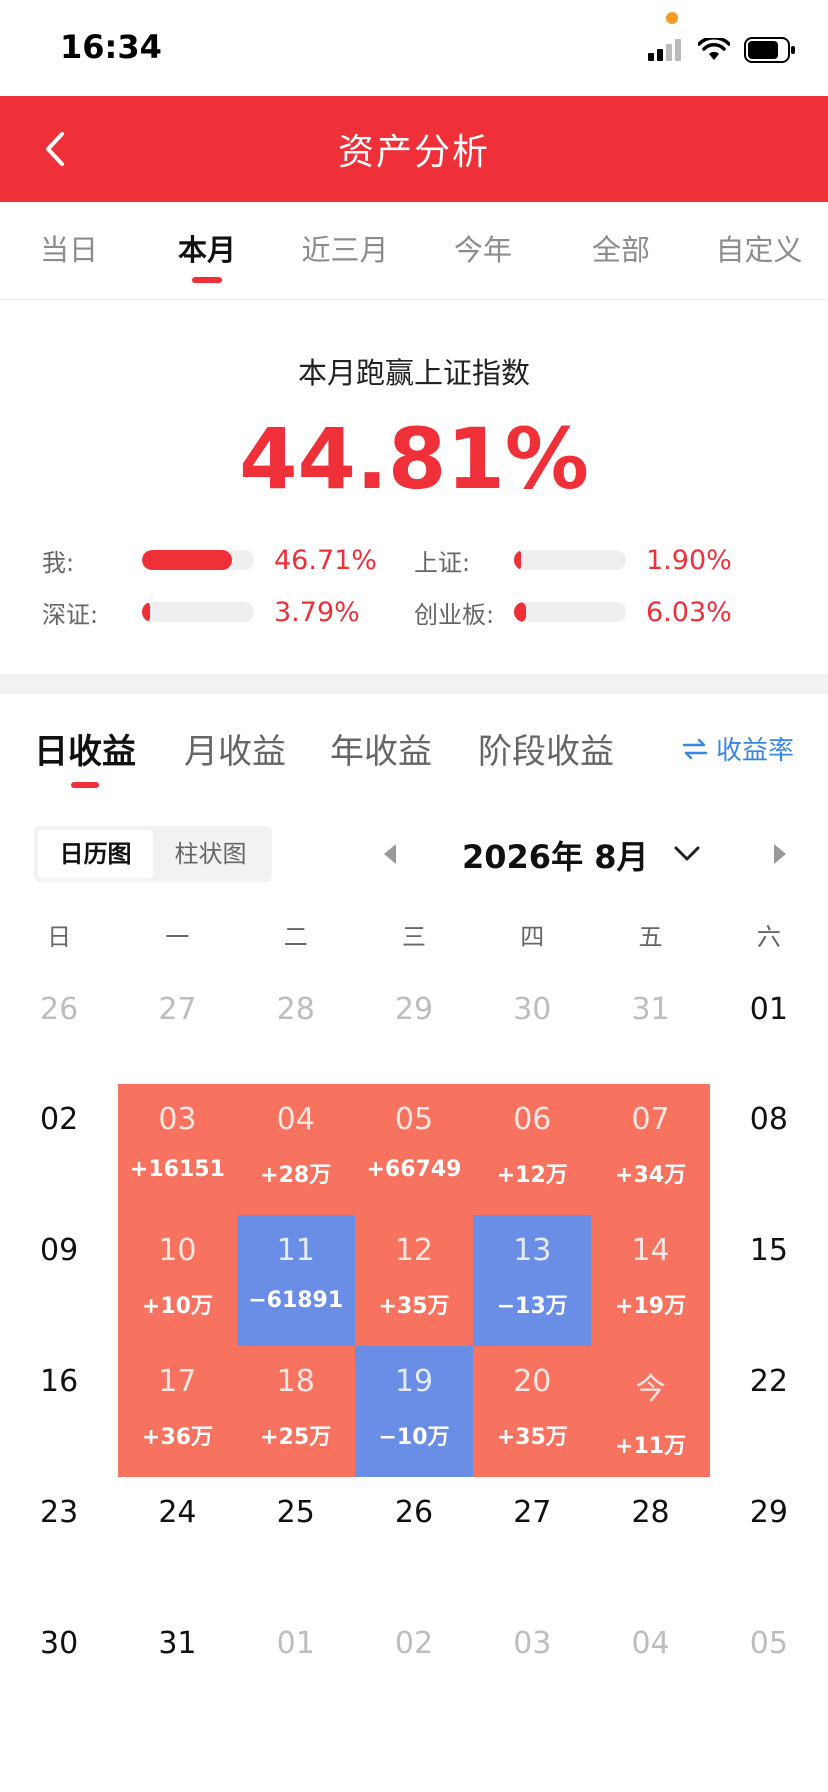  Describe the element at coordinates (209, 560) in the screenshot. I see `comparison-row-me: 我: 46.71%` at that location.